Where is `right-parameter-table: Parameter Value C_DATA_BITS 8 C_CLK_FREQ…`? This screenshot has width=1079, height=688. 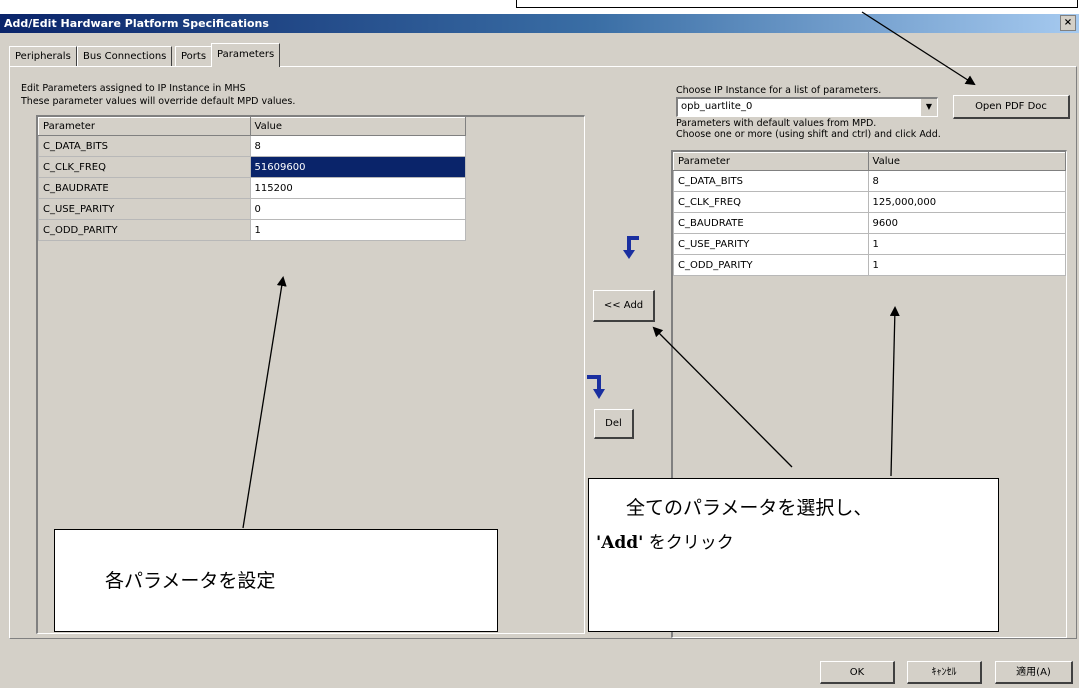
right-parameter-table: Parameter Value C_DATA_BITS 8 C_CLK_FREQ… is located at coordinates (870, 214).